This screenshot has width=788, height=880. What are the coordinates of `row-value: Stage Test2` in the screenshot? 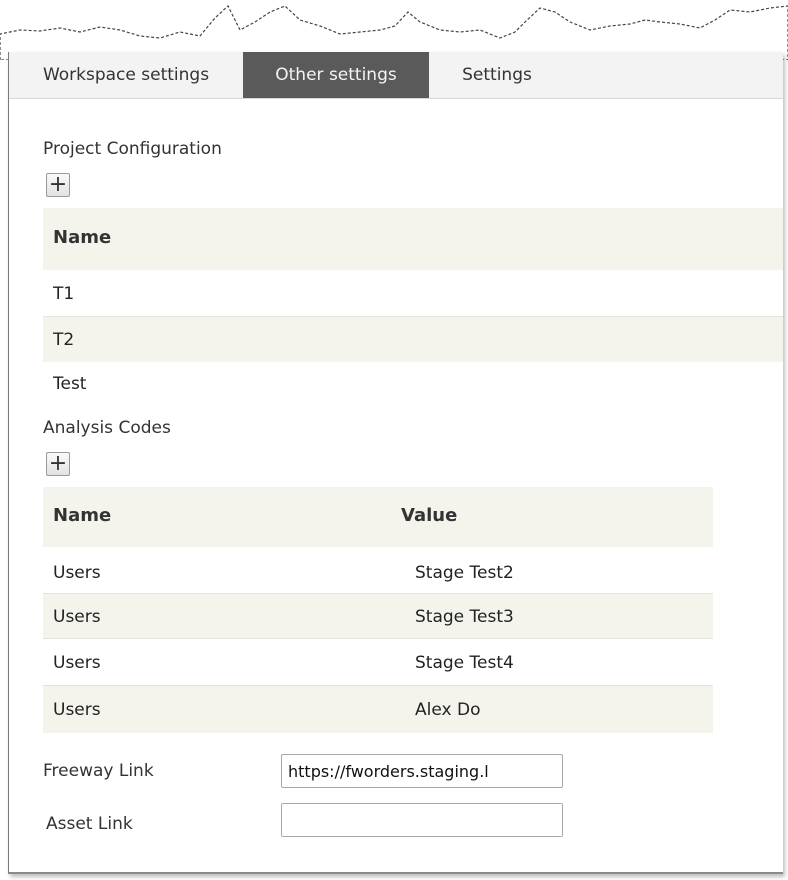 It's located at (464, 573).